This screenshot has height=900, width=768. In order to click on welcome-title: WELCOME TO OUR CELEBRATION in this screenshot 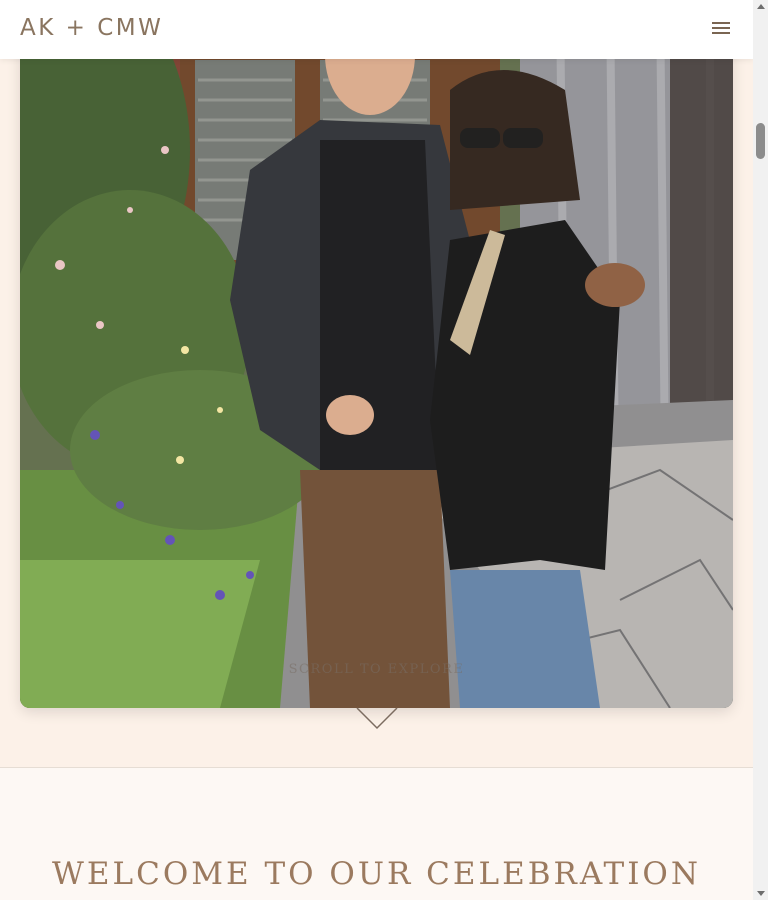, I will do `click(376, 874)`.